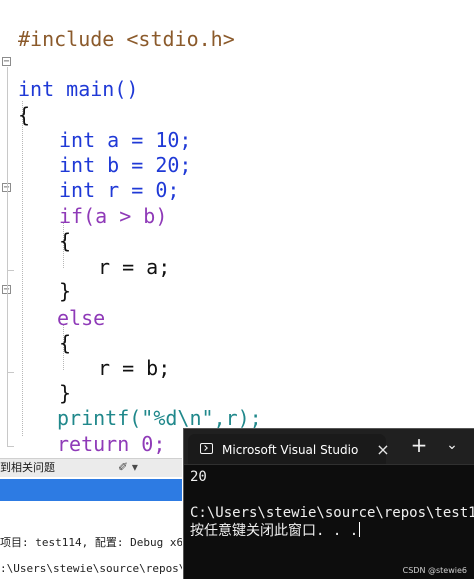 Image resolution: width=474 pixels, height=579 pixels. Describe the element at coordinates (237, 253) in the screenshot. I see `assign-a-line: r = a;` at that location.